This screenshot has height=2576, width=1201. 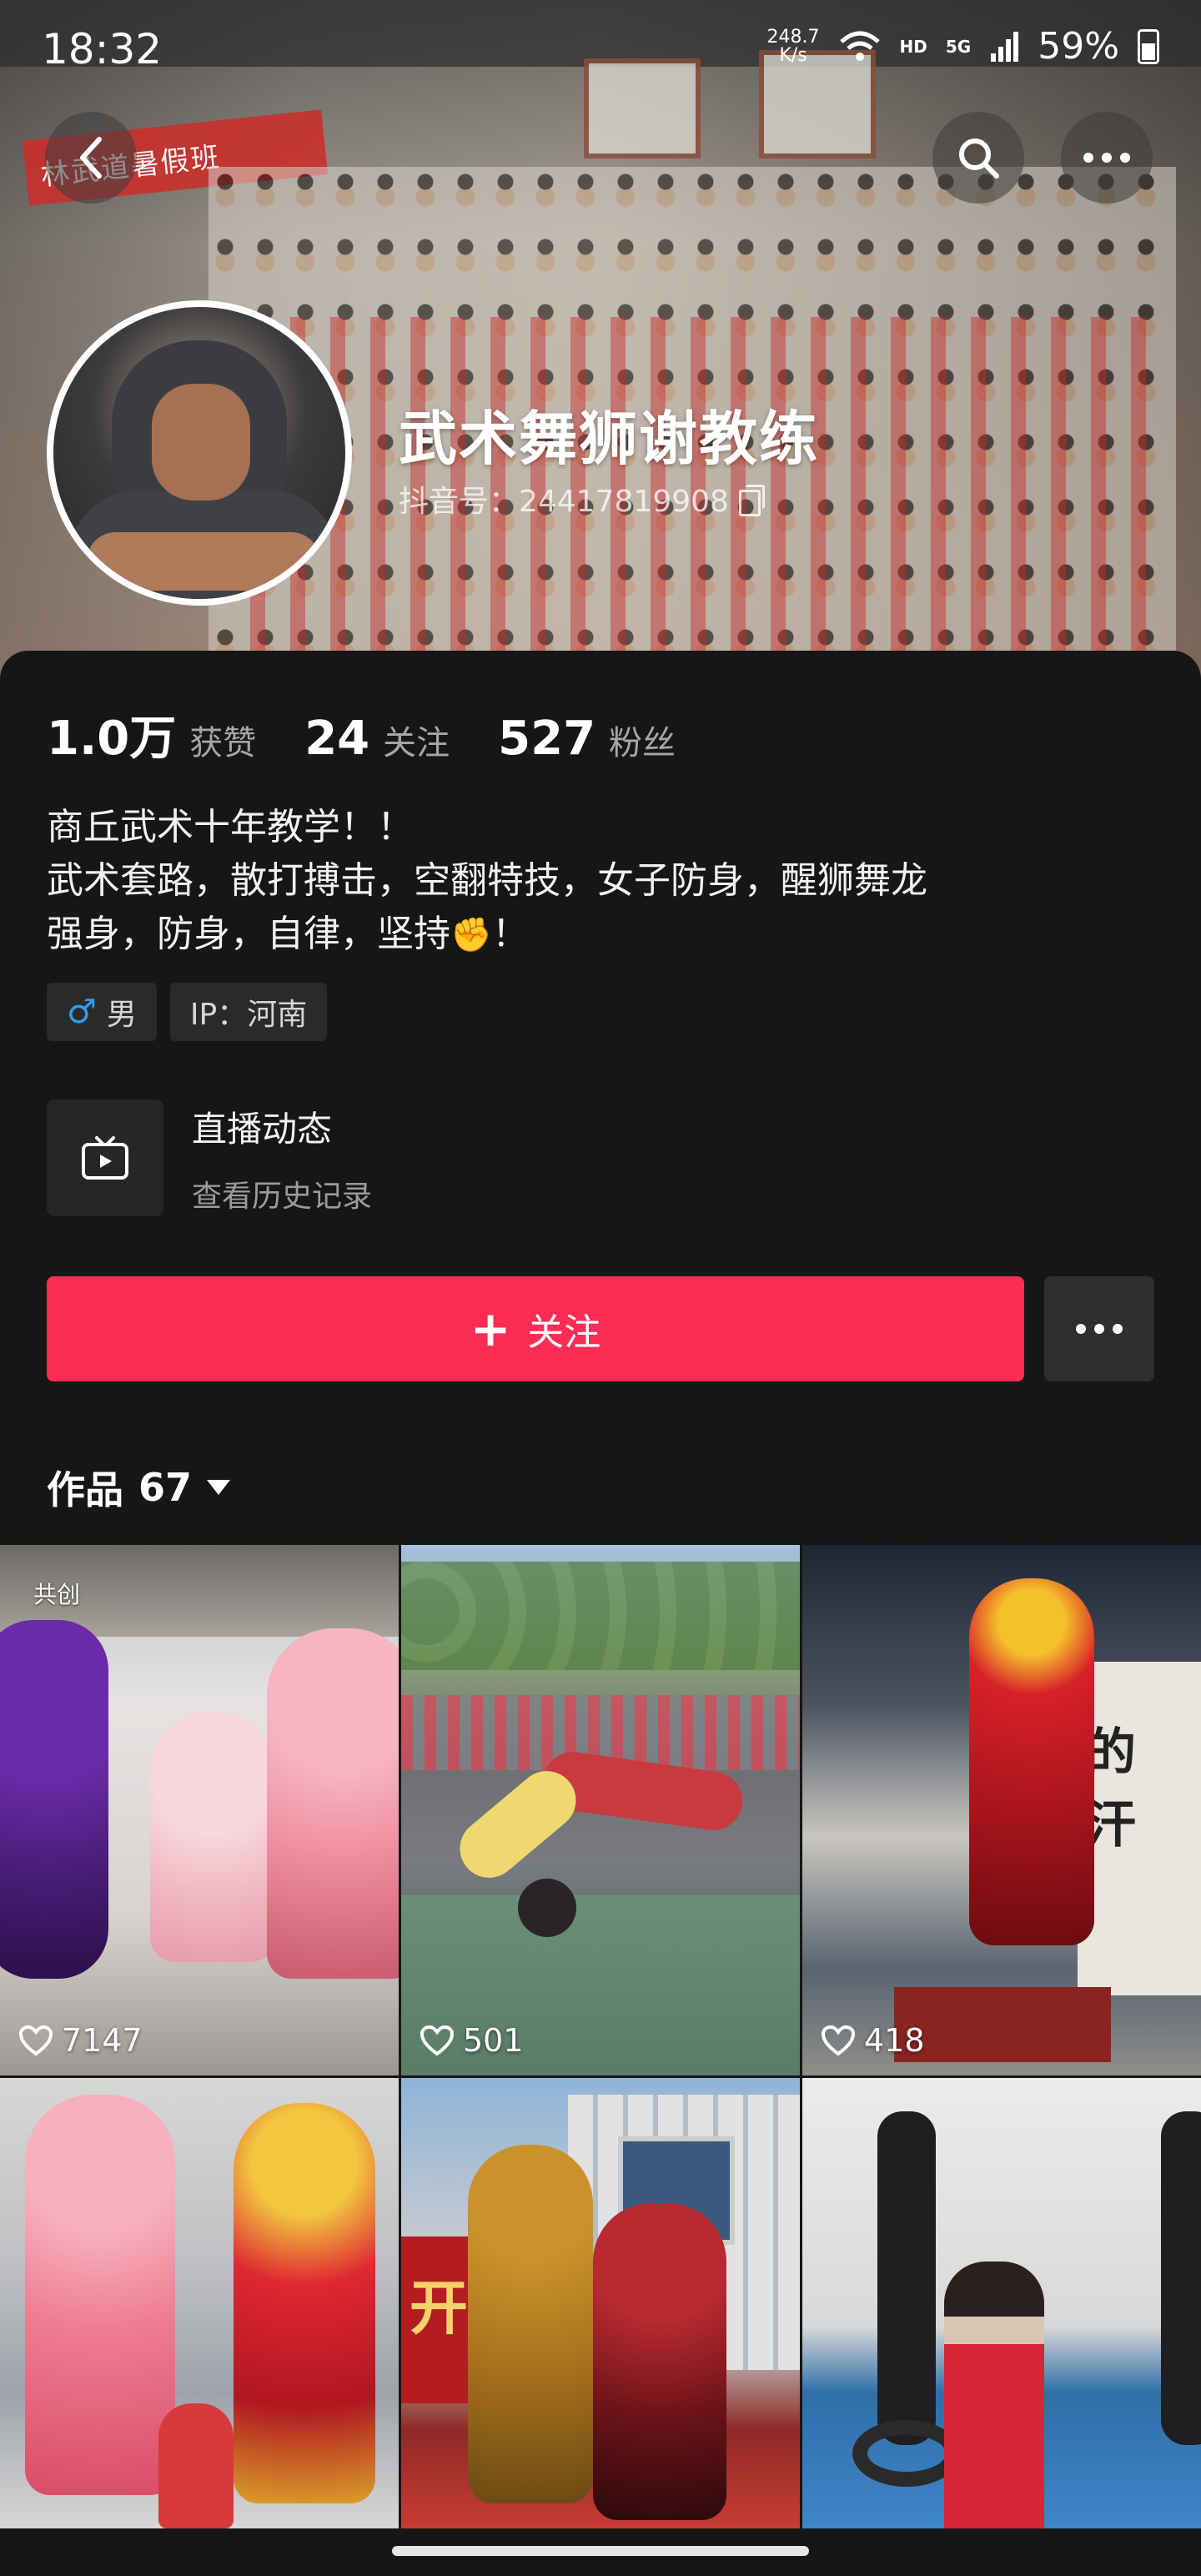 I want to click on tile-likes: 7147, so click(x=81, y=2040).